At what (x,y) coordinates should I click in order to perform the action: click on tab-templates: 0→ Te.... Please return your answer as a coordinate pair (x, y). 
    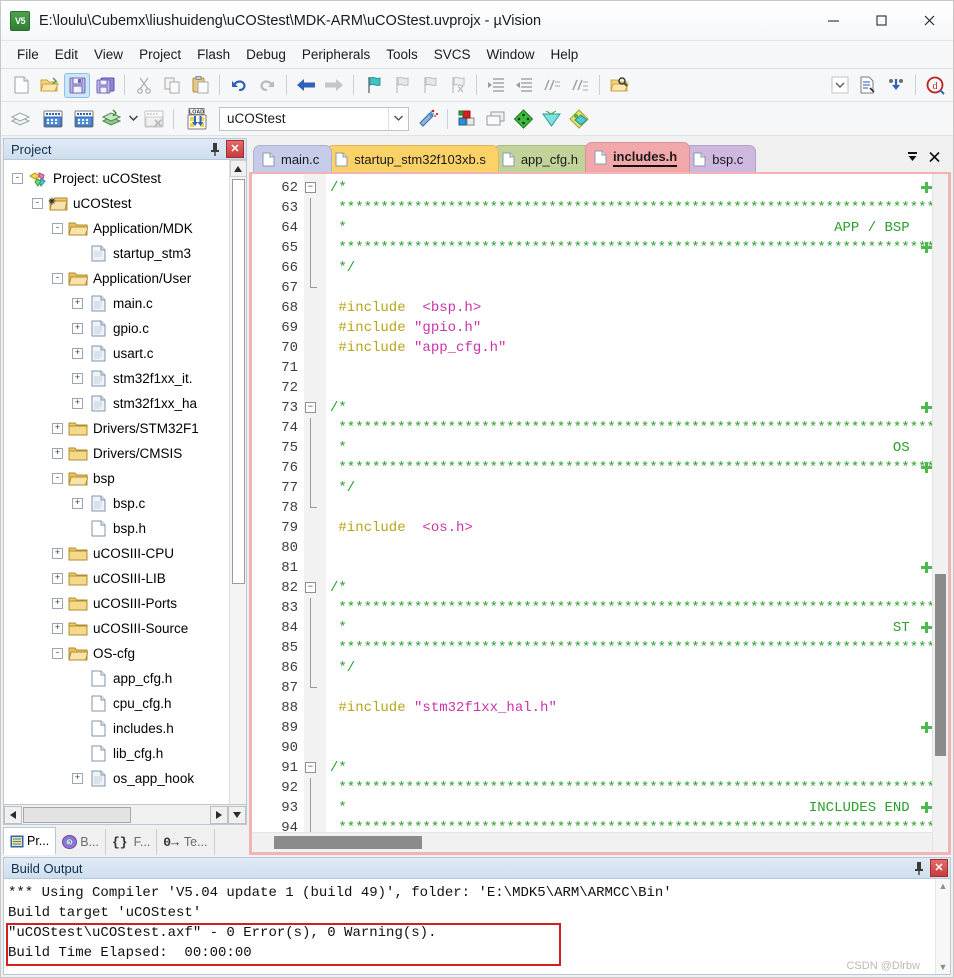
    Looking at the image, I should click on (186, 842).